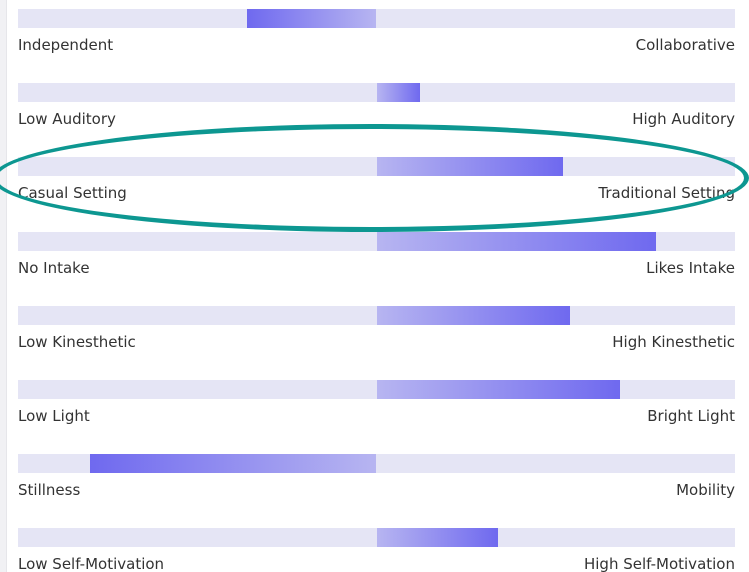  Describe the element at coordinates (376, 550) in the screenshot. I see `scale-self-motivation: Low Self-Motivation High Self-Motivation` at that location.